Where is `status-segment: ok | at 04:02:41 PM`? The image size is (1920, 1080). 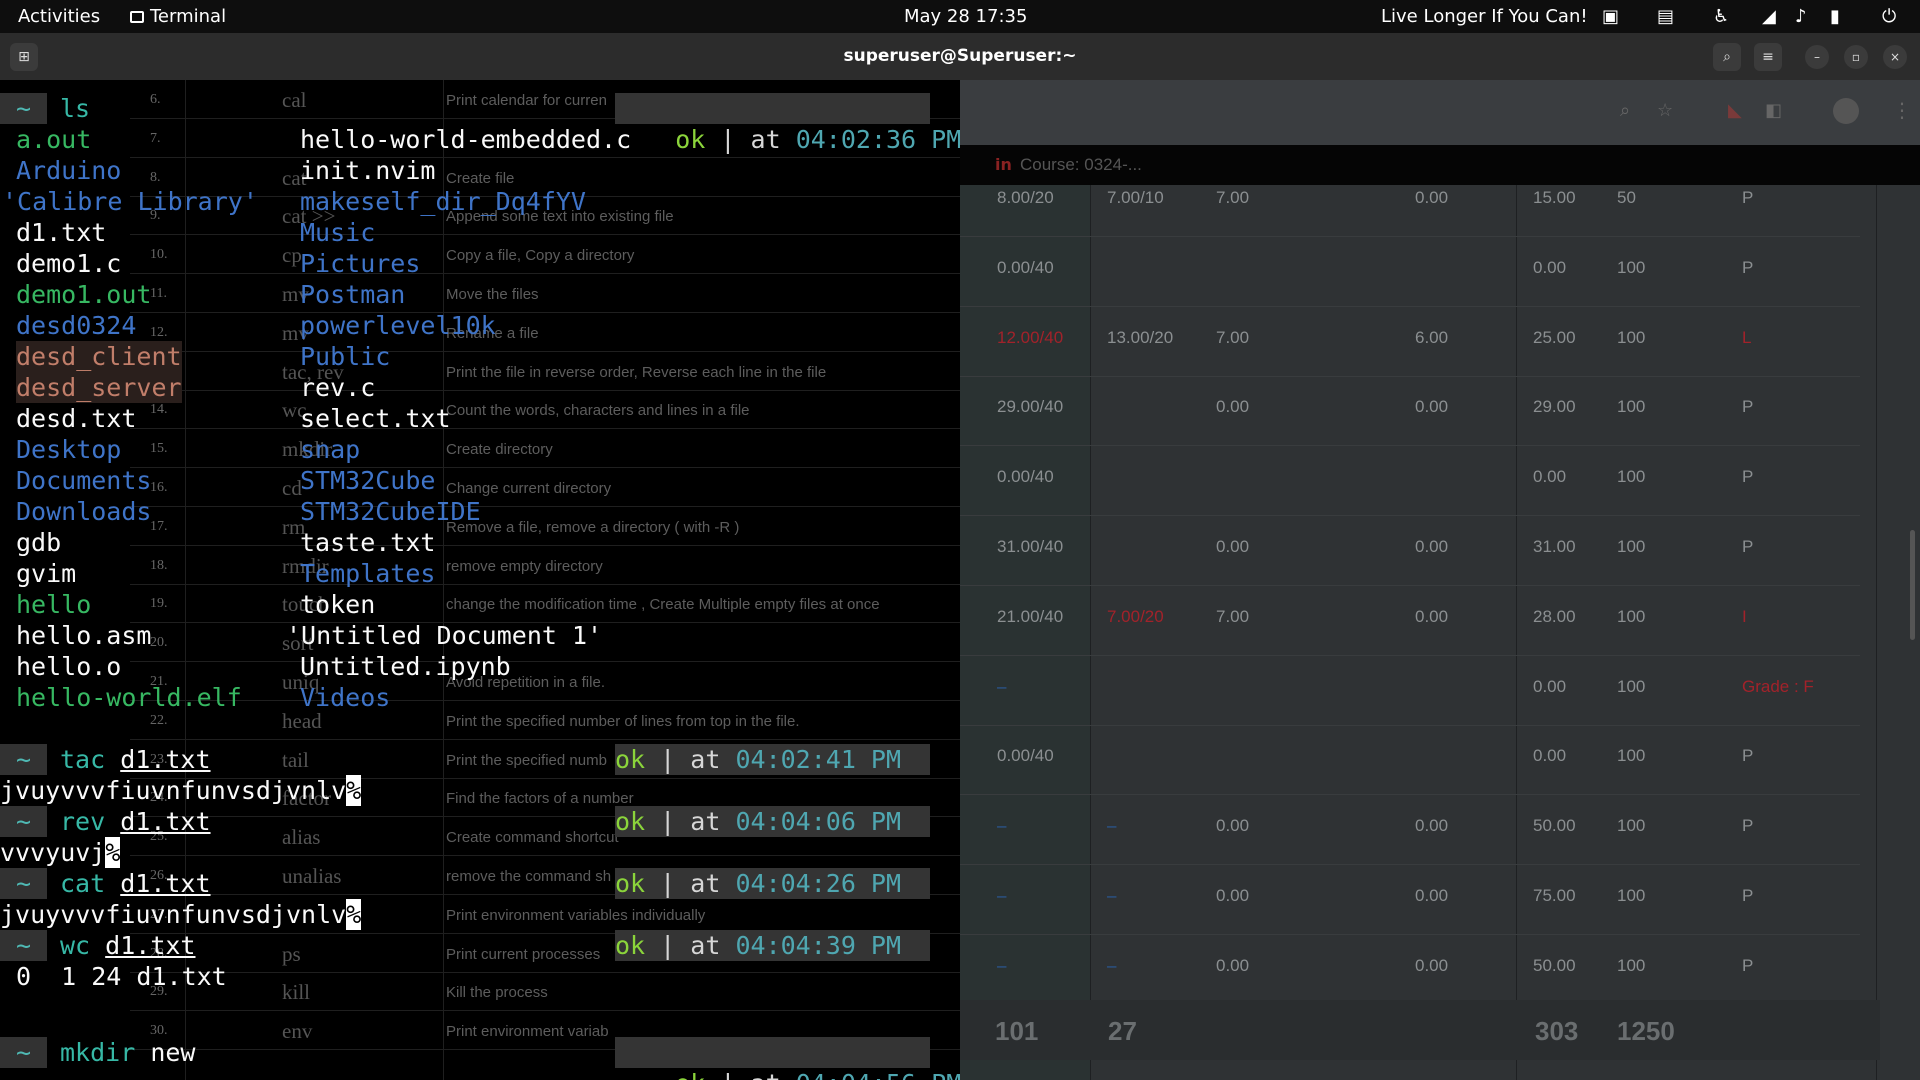
status-segment: ok | at 04:02:41 PM is located at coordinates (772, 759).